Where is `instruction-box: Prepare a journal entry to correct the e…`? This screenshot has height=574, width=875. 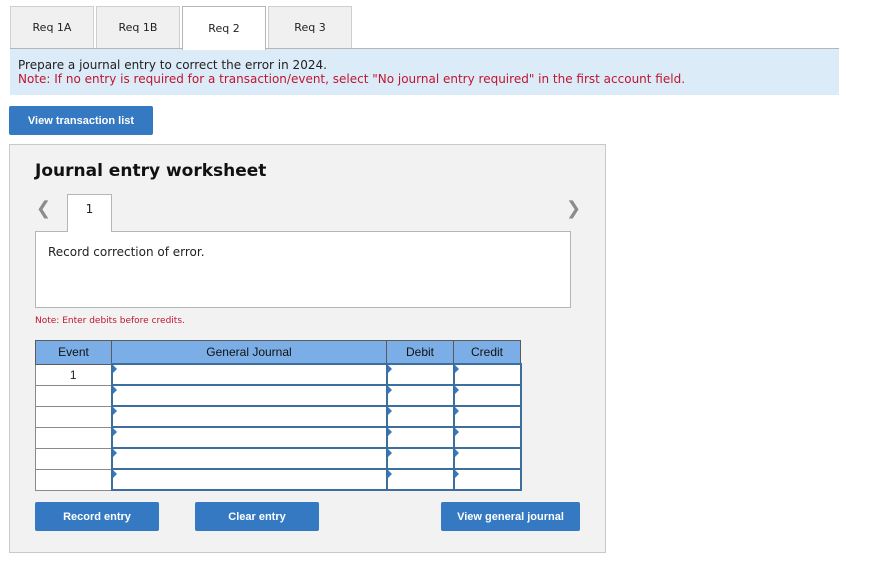 instruction-box: Prepare a journal entry to correct the e… is located at coordinates (424, 72).